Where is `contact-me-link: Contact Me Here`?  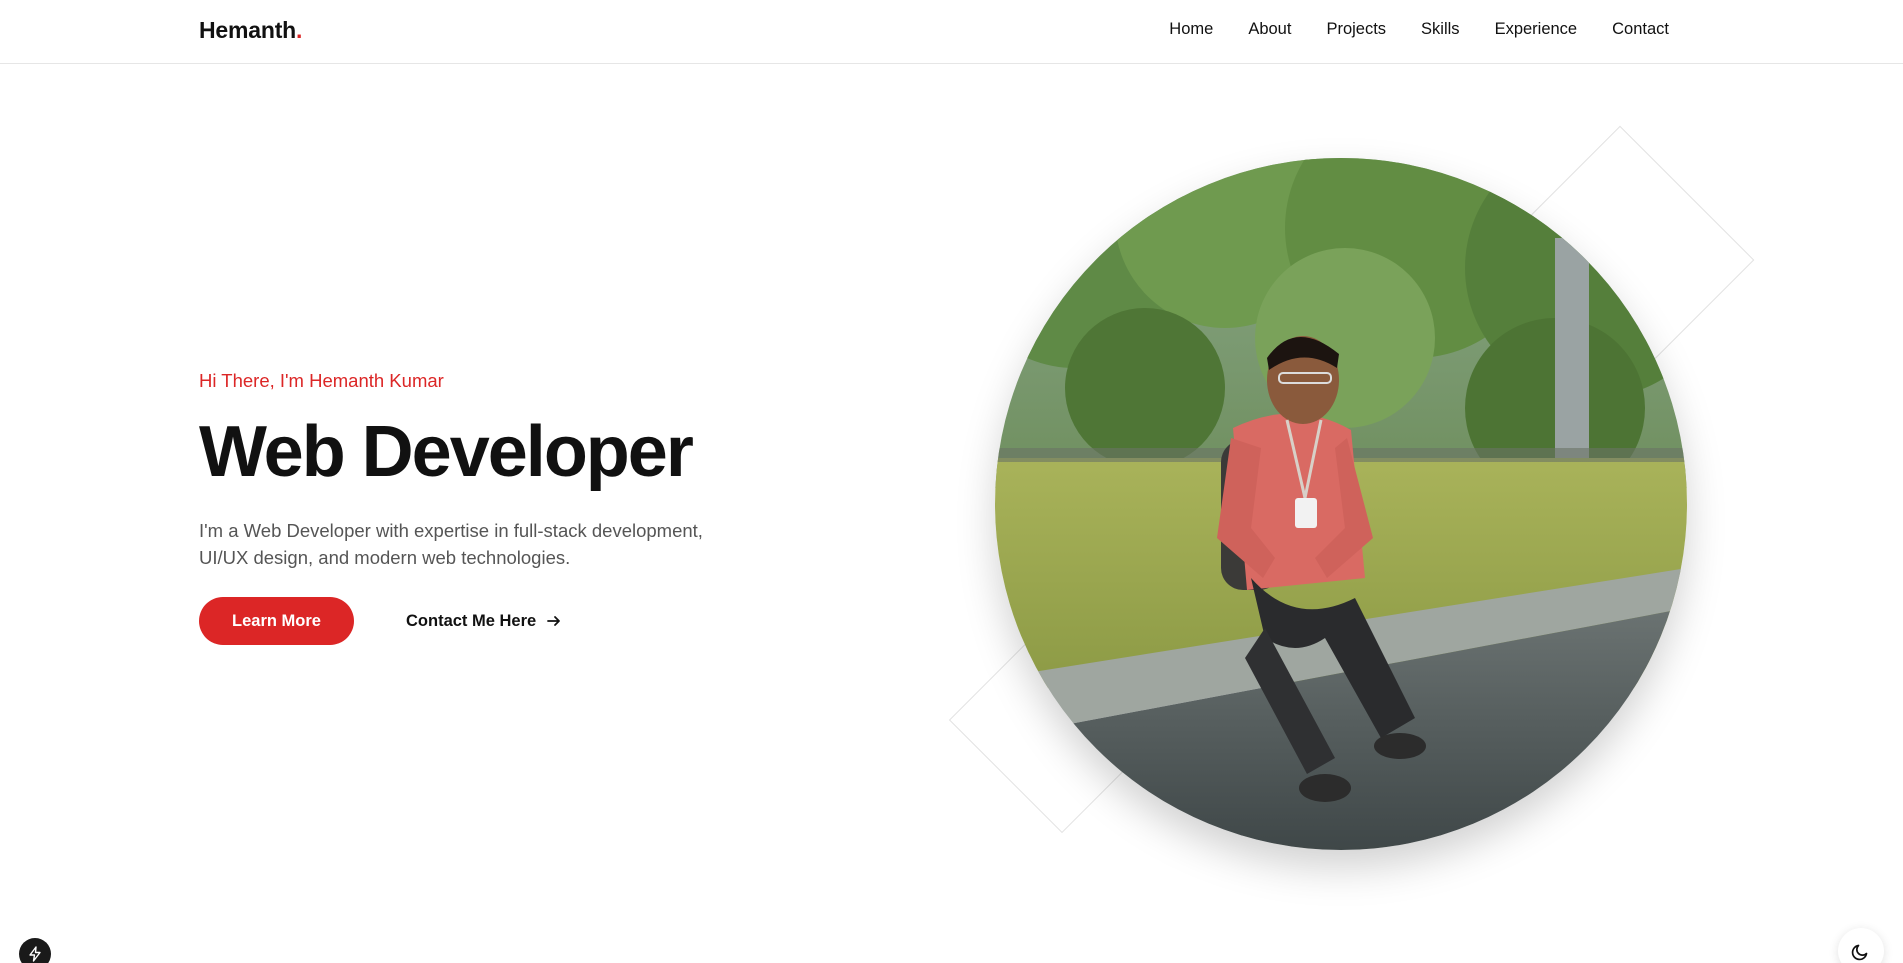 contact-me-link: Contact Me Here is located at coordinates (484, 621).